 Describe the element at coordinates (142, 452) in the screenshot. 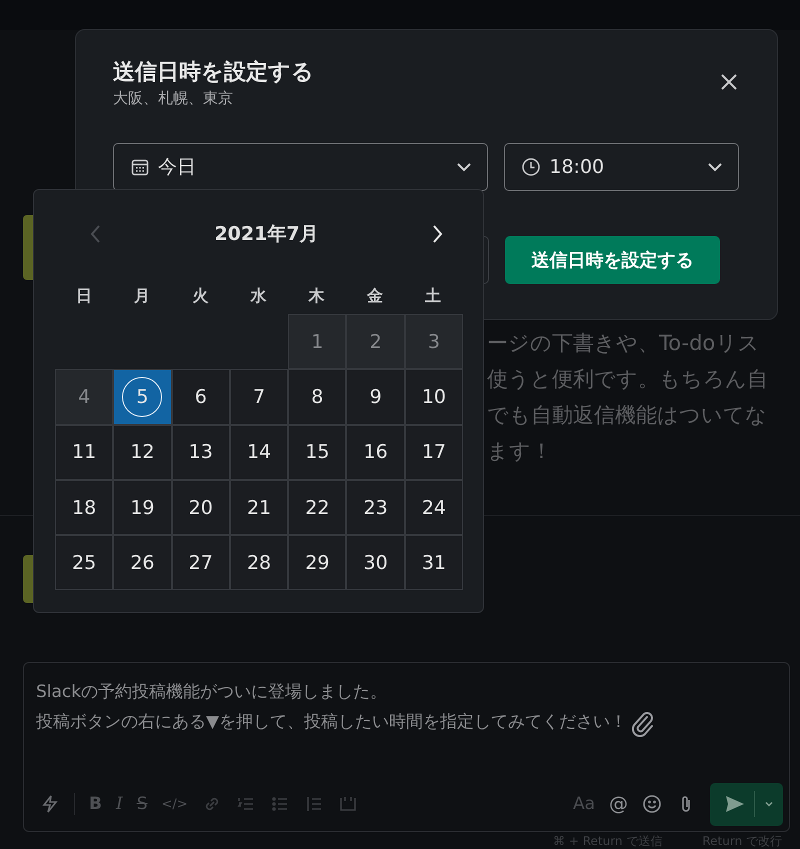

I see `calendar-day: 12` at that location.